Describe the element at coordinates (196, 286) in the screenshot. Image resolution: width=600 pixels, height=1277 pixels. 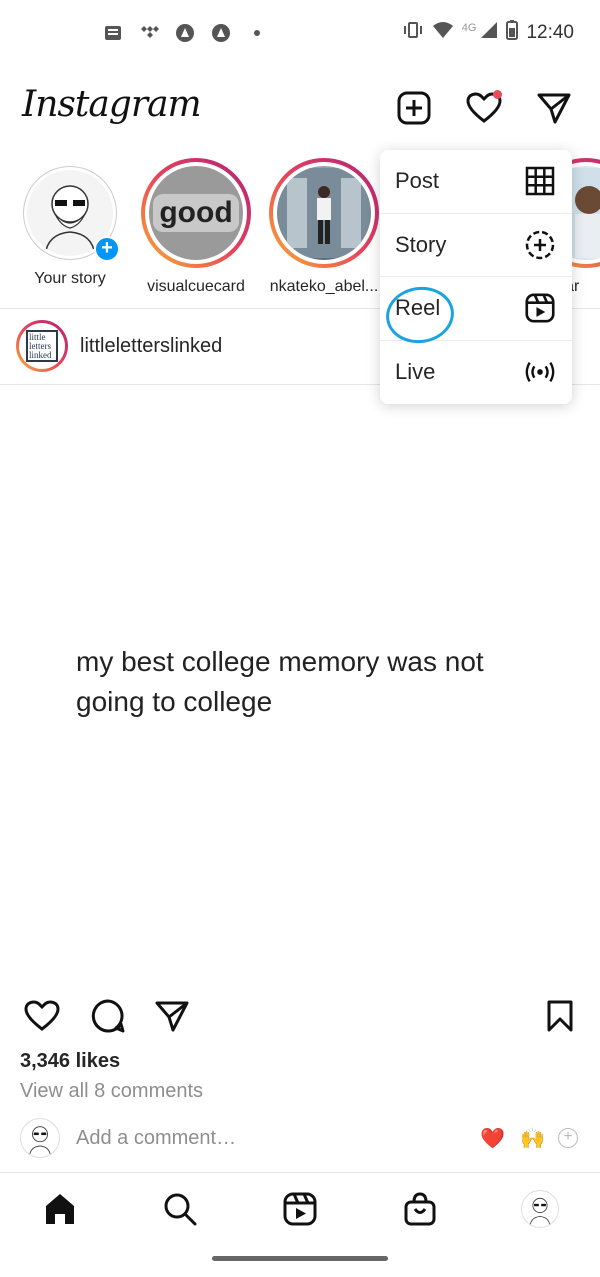
I see `story-label: visualcuecard` at that location.